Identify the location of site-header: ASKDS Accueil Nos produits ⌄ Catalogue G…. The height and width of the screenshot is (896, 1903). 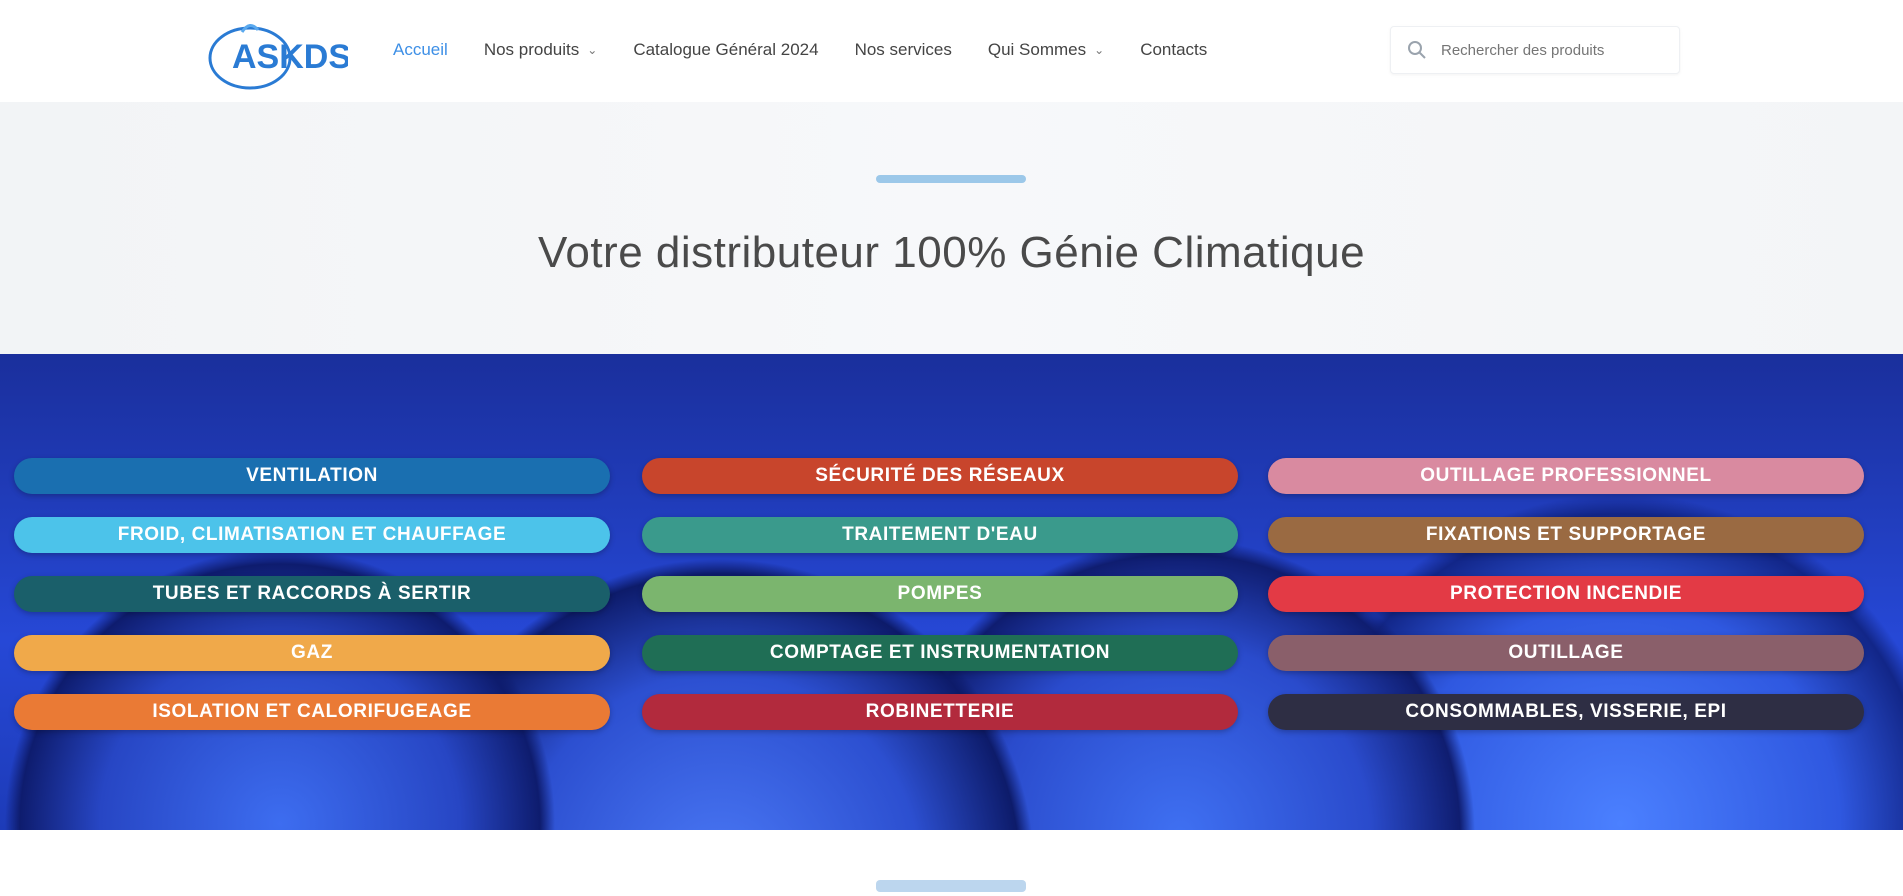
(951, 51).